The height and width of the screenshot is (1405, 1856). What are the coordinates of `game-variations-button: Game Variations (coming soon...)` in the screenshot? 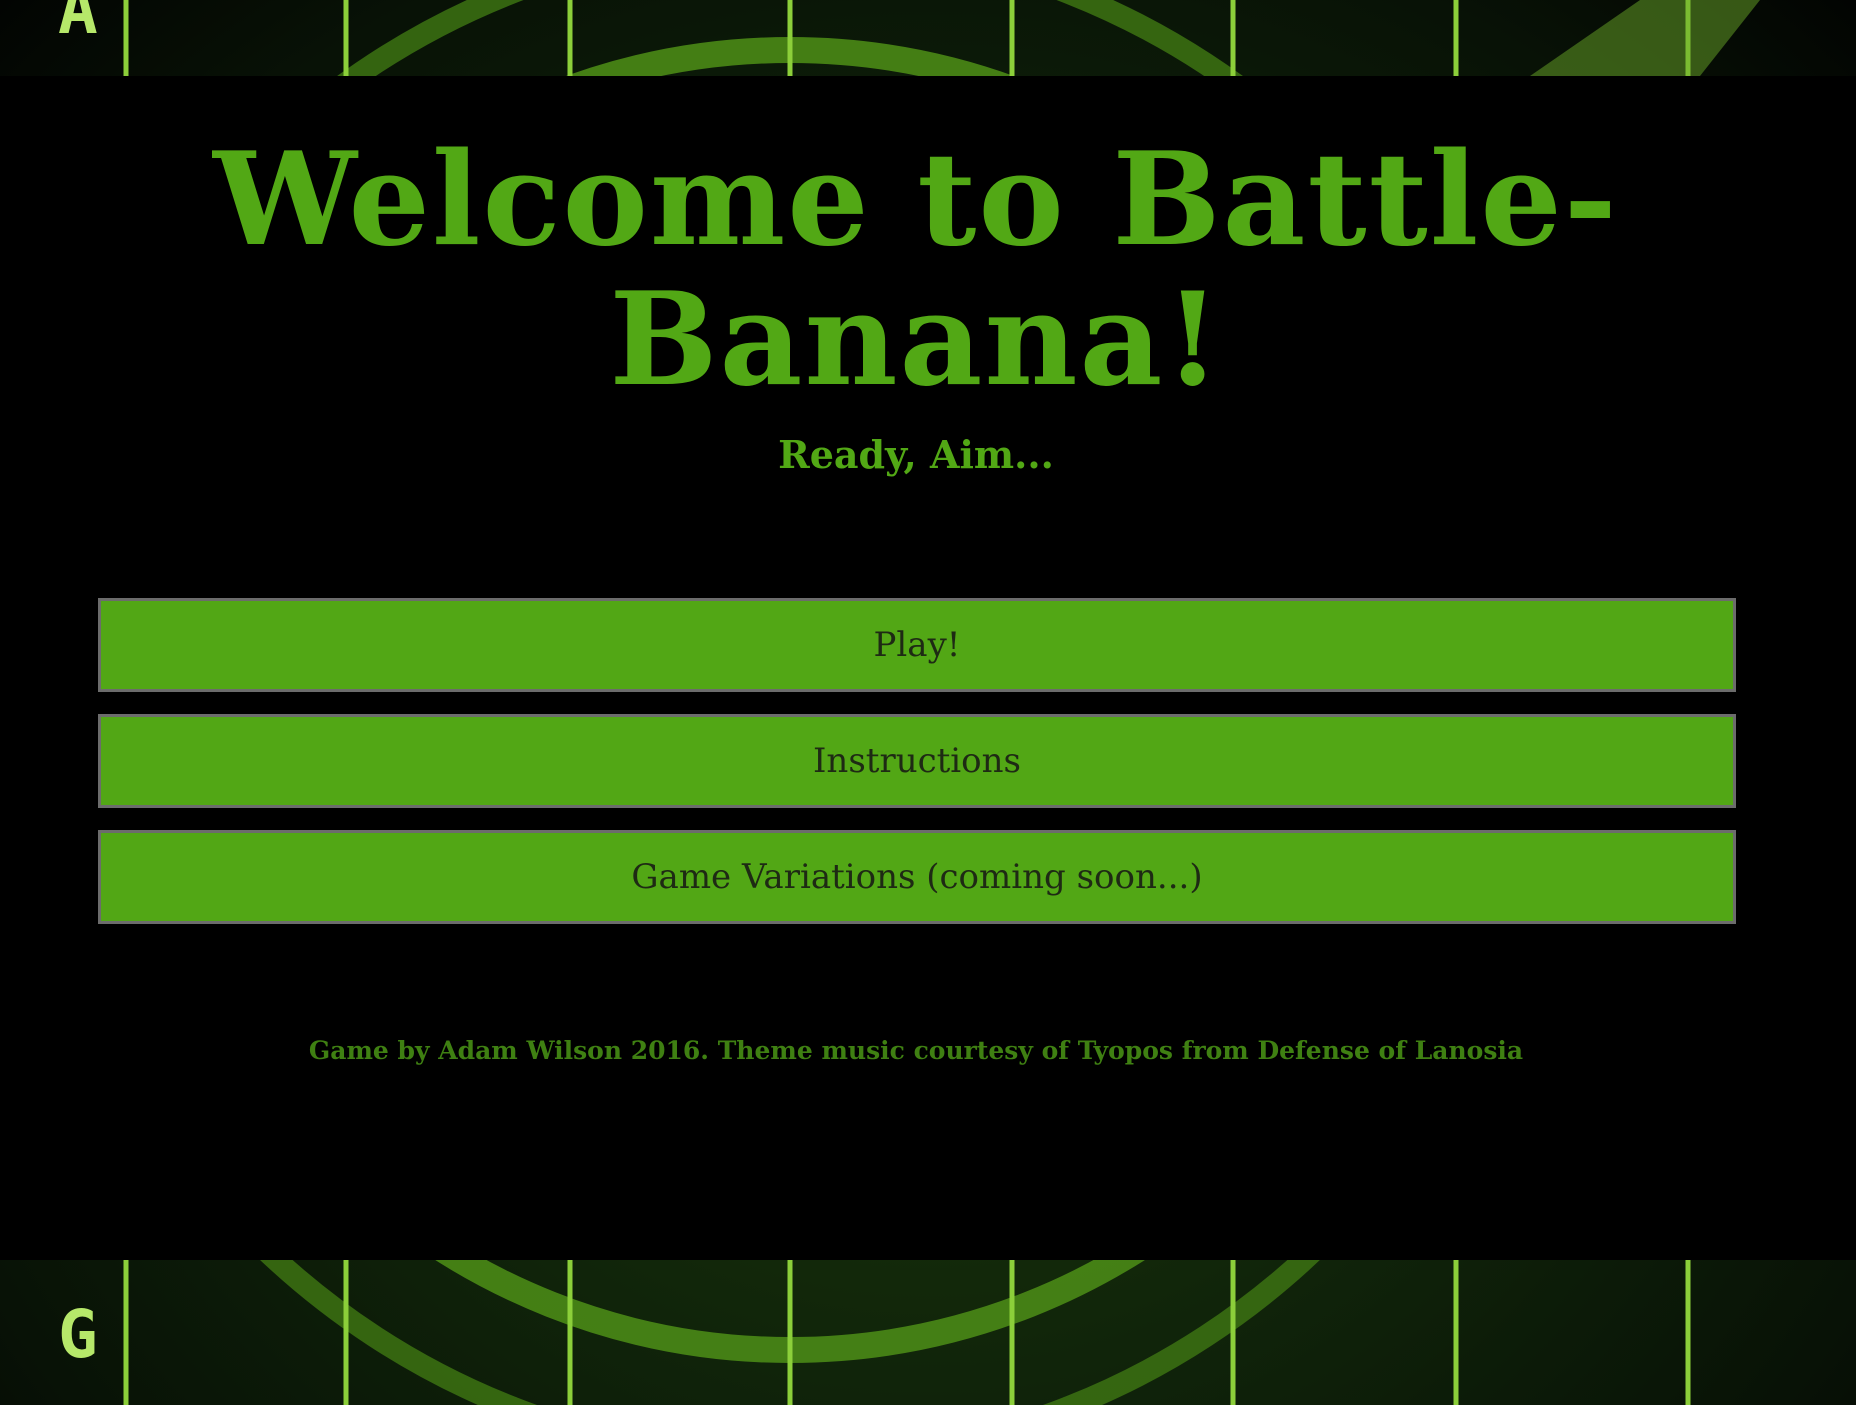 It's located at (917, 877).